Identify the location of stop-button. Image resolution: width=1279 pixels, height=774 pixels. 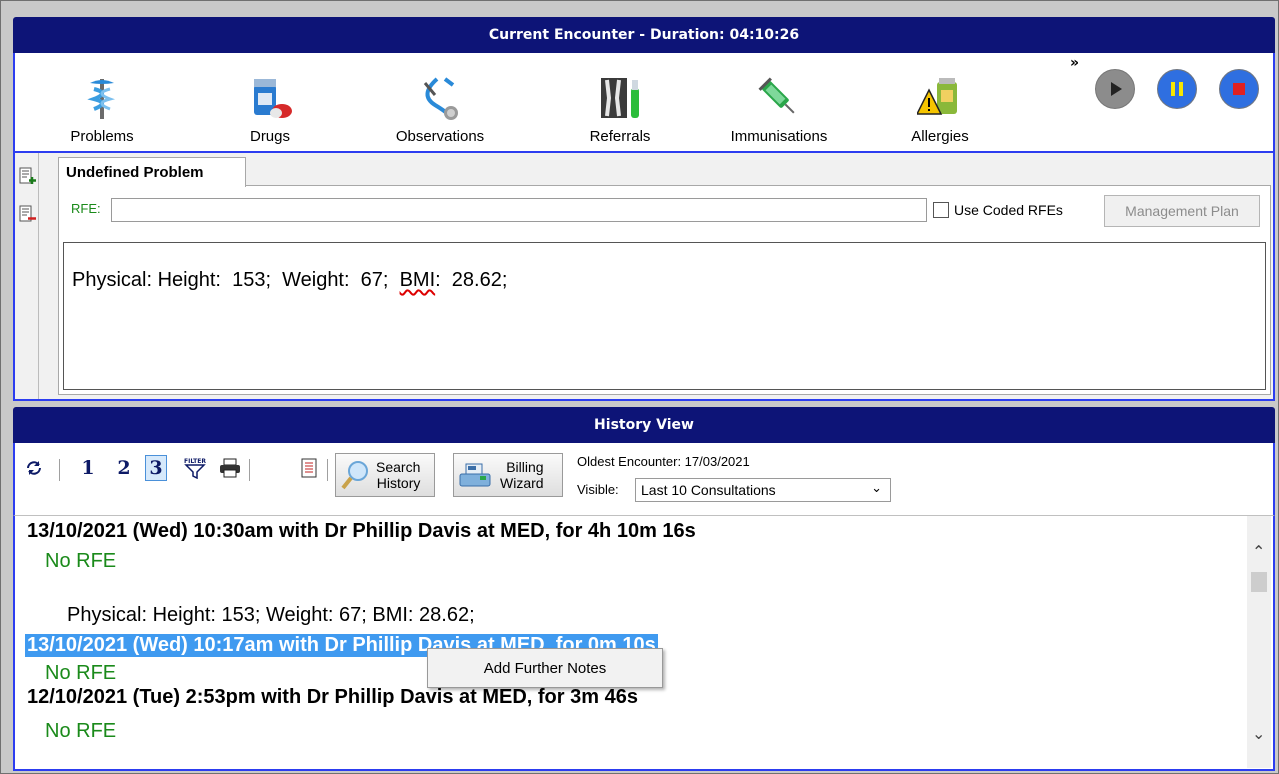
(1239, 89).